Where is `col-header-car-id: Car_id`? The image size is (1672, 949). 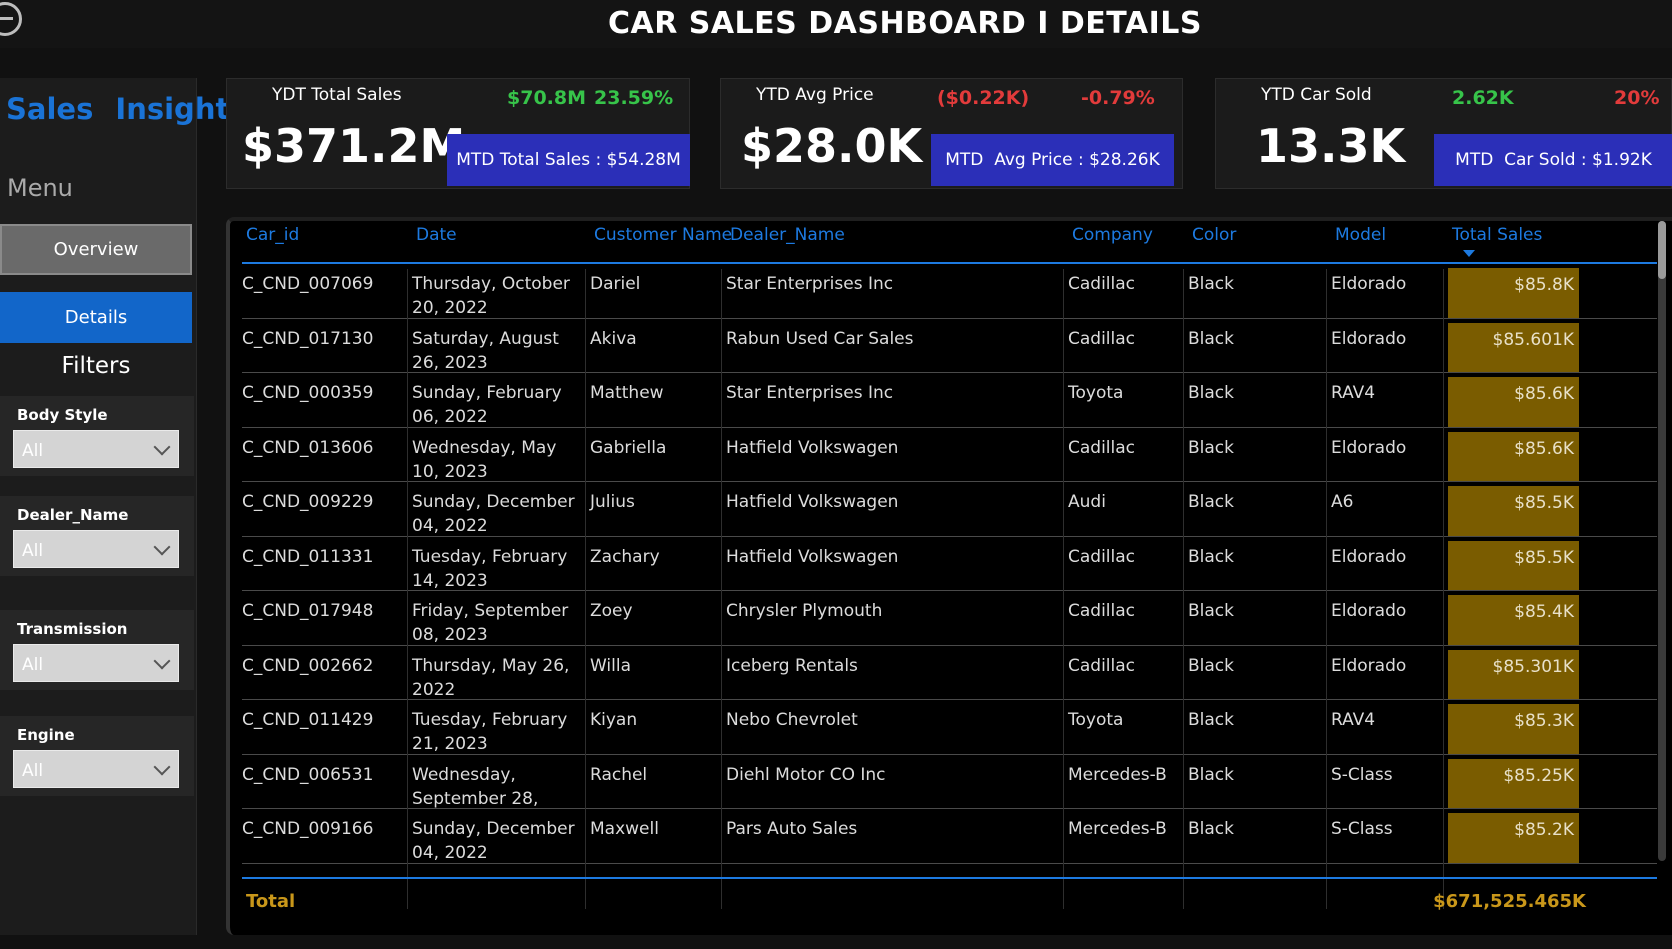 col-header-car-id: Car_id is located at coordinates (272, 235).